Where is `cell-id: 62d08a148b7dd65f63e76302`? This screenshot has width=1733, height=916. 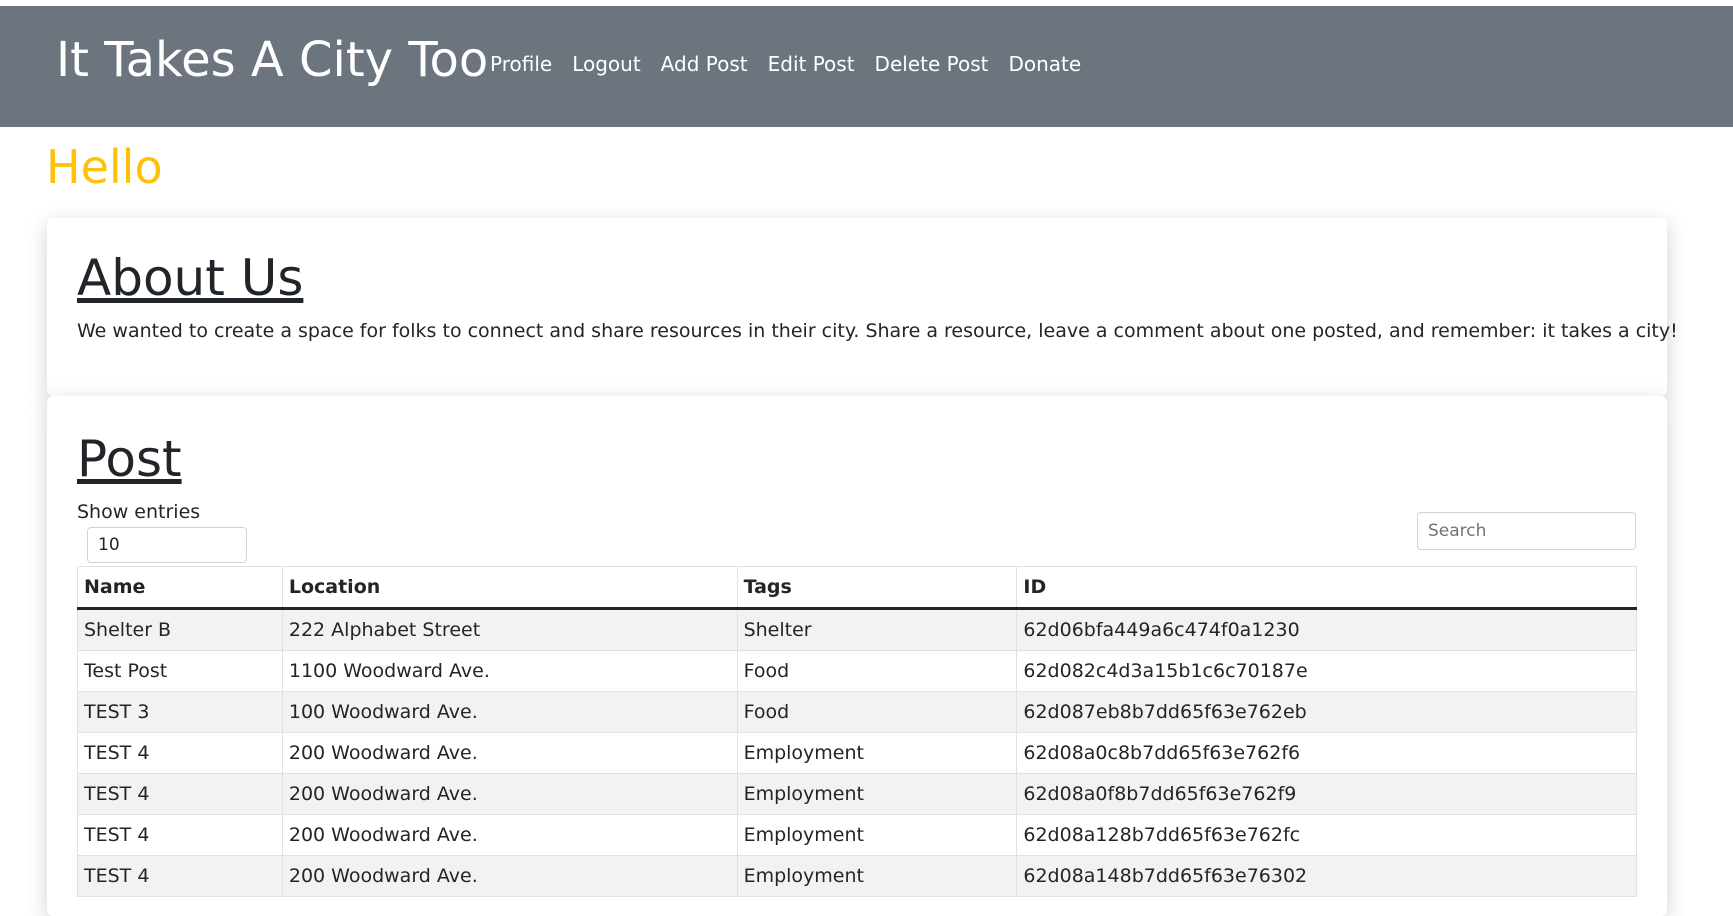
cell-id: 62d08a148b7dd65f63e76302 is located at coordinates (1327, 876).